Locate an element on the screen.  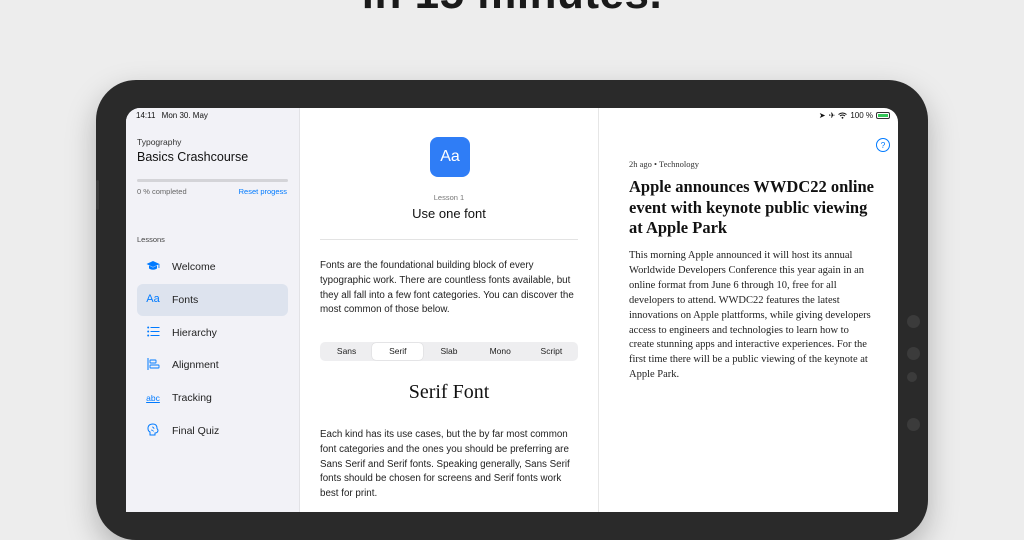
sidebar-item-label: Final Quiz is located at coordinates (196, 430).